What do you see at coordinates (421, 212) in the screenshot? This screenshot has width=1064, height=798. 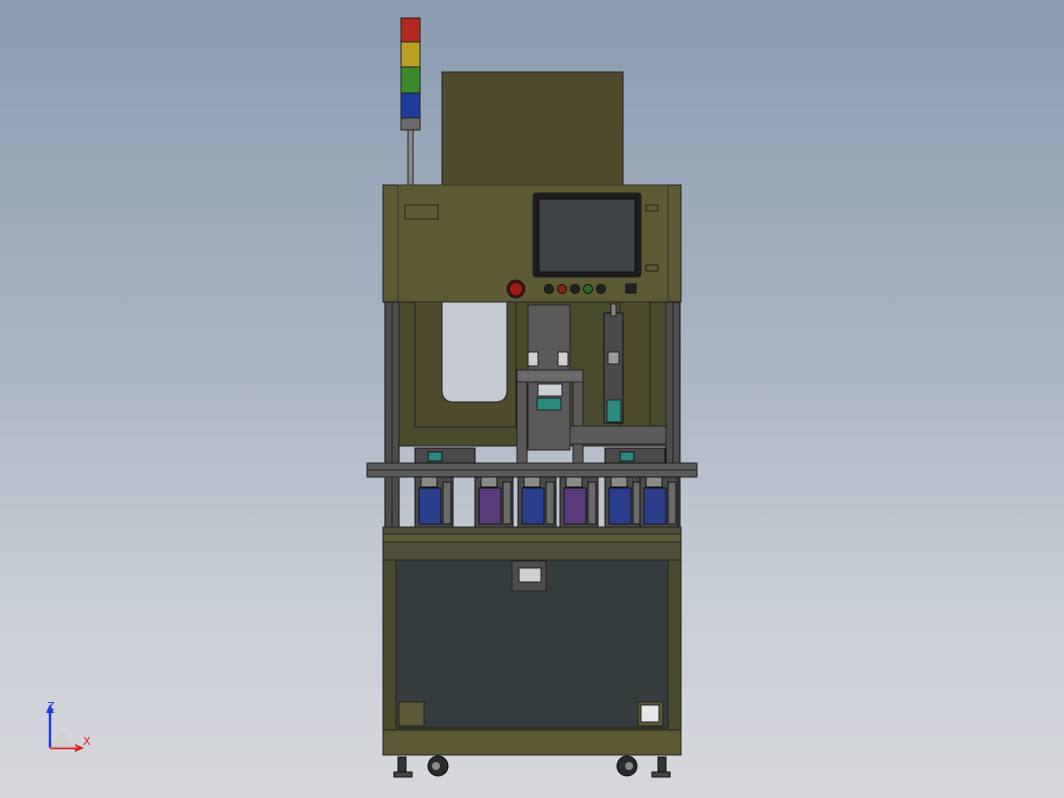 I see `nameplate` at bounding box center [421, 212].